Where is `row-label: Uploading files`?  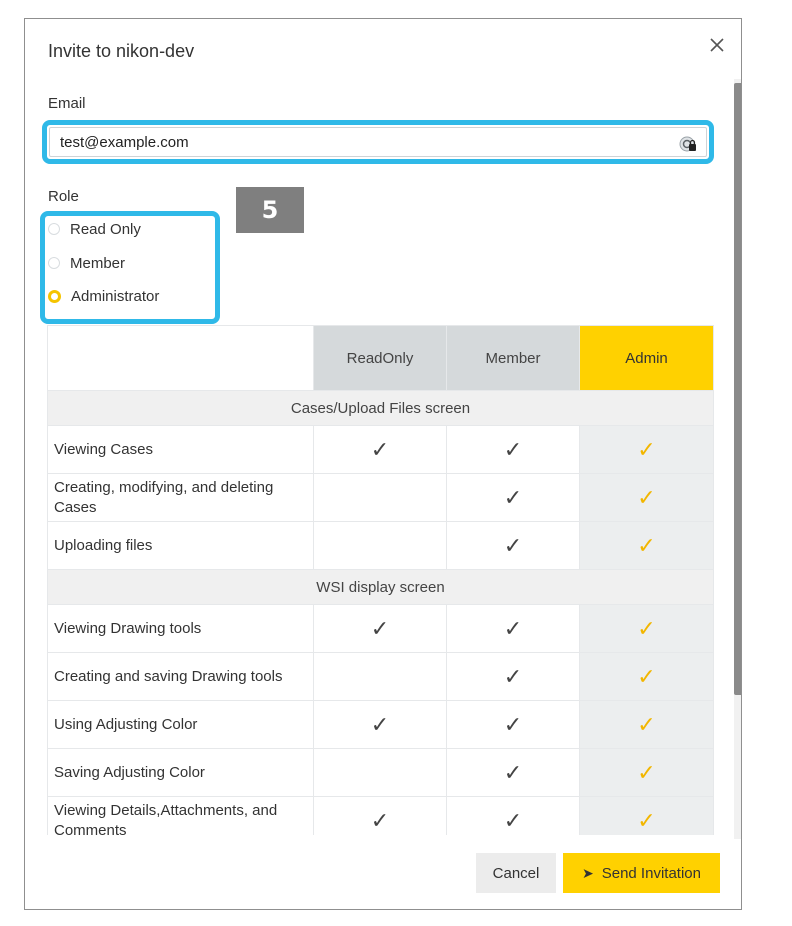
row-label: Uploading files is located at coordinates (180, 545).